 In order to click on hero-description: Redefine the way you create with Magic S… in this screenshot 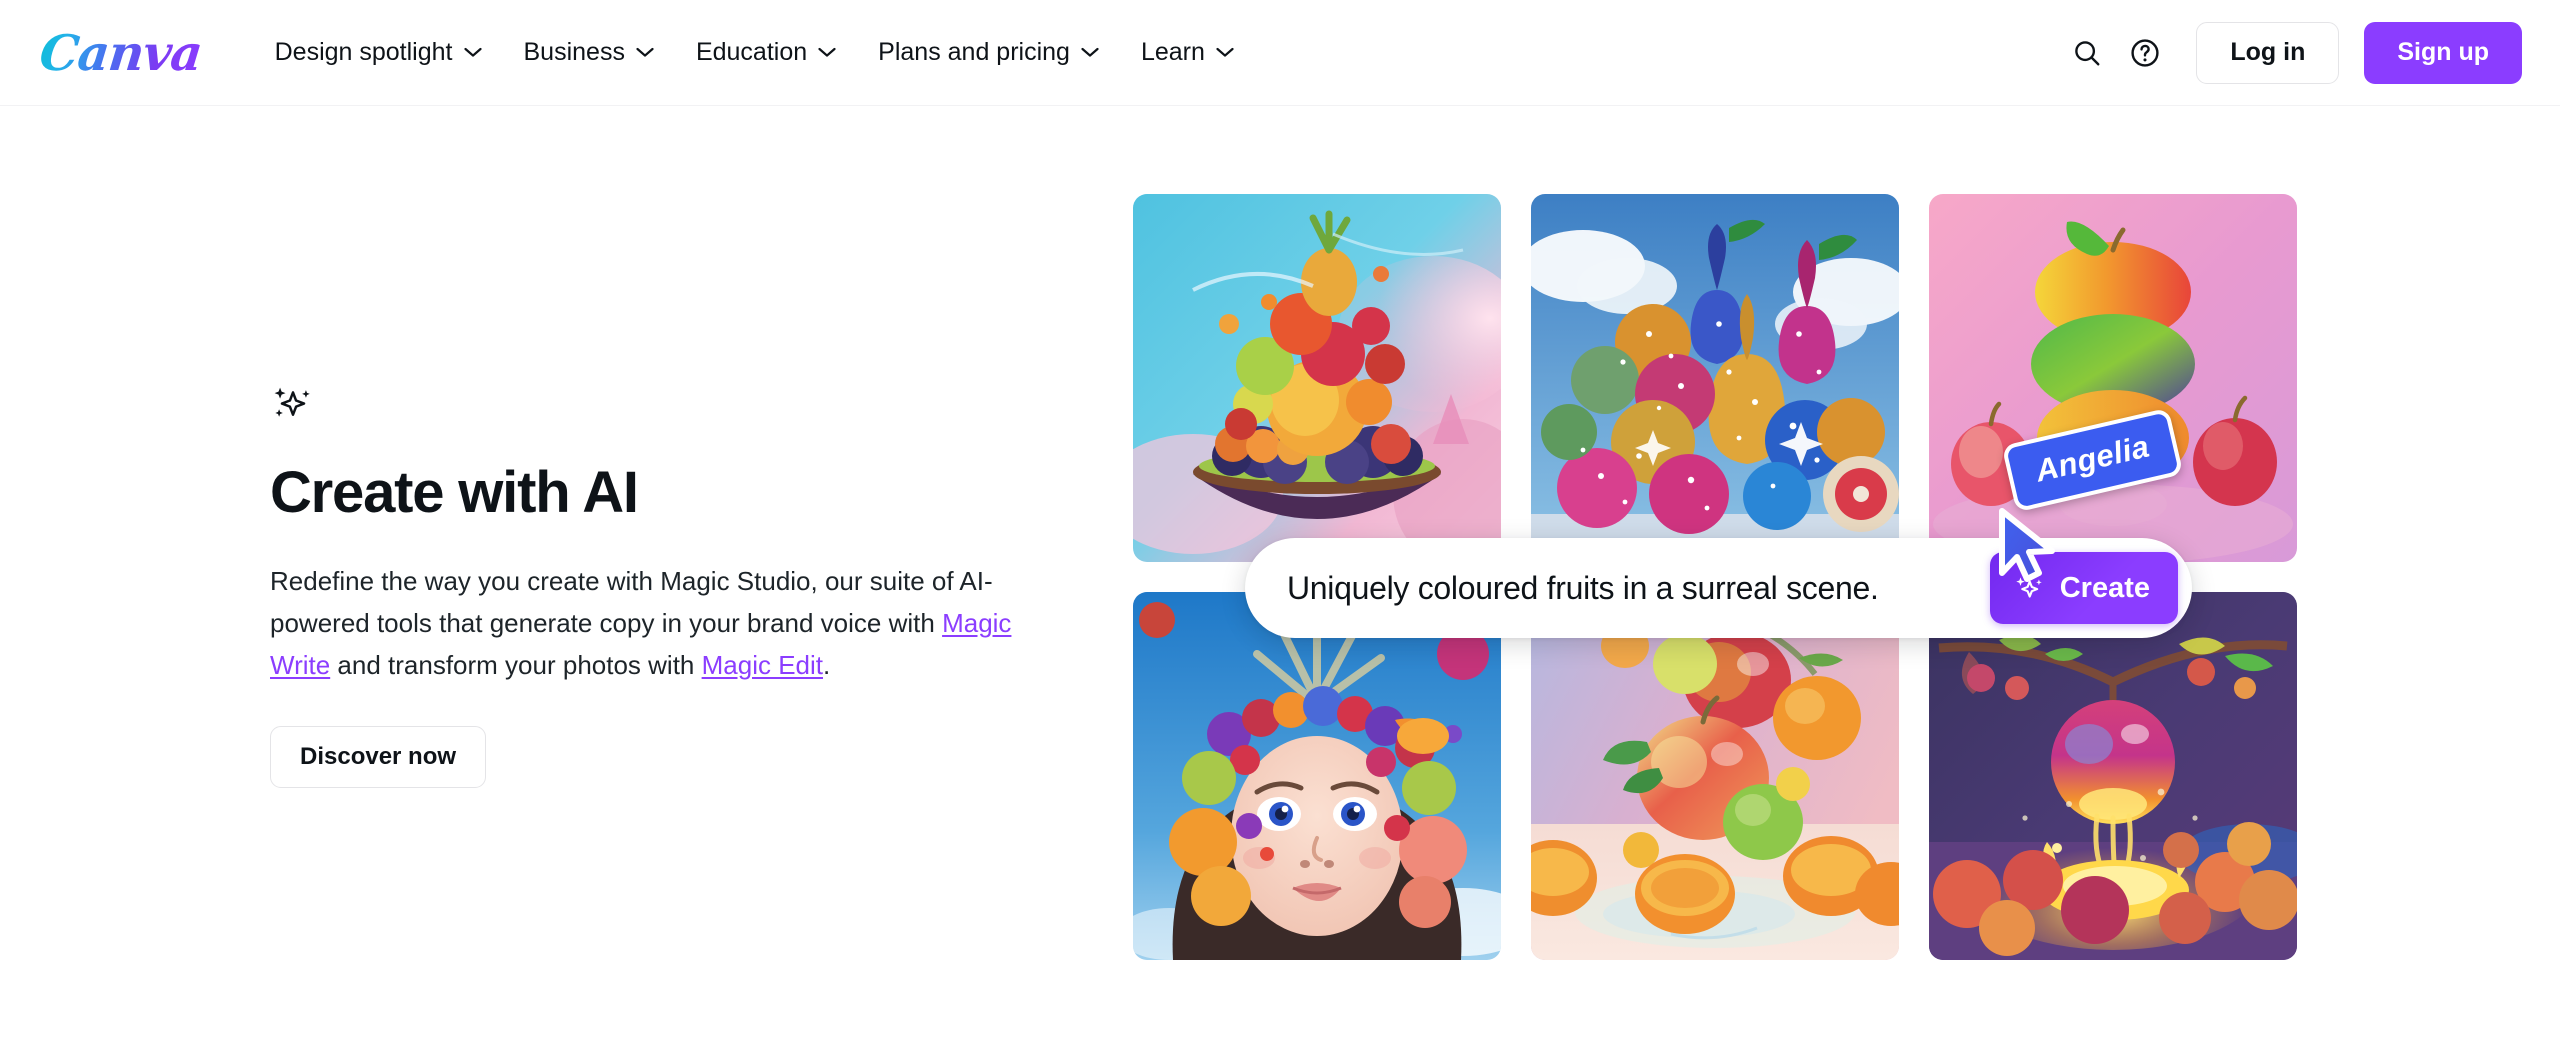, I will do `click(646, 623)`.